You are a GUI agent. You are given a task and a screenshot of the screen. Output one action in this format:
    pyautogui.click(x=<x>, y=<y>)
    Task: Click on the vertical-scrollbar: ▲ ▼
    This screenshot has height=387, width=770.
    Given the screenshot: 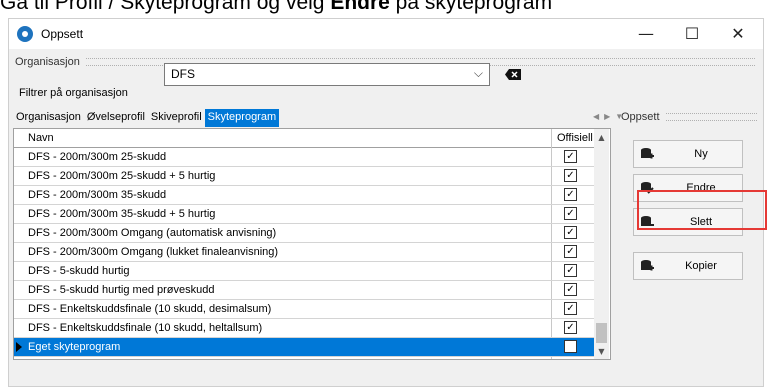 What is the action you would take?
    pyautogui.click(x=601, y=244)
    